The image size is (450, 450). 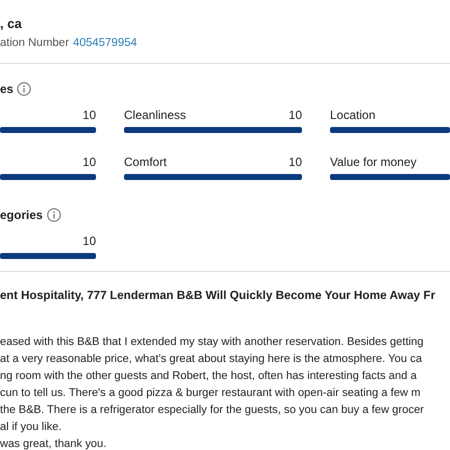 What do you see at coordinates (31, 427) in the screenshot?
I see `review-text-line: al if you like.` at bounding box center [31, 427].